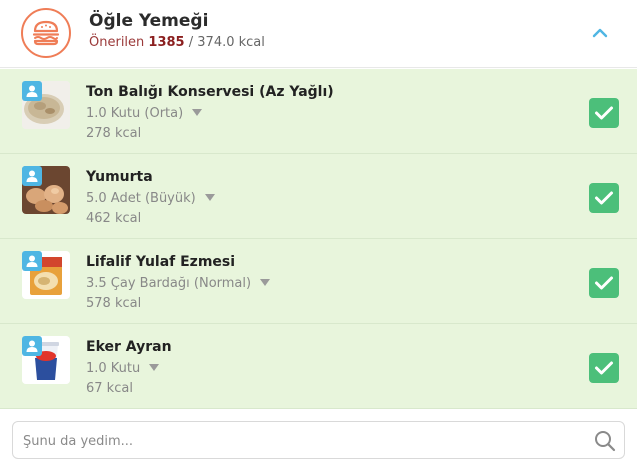  What do you see at coordinates (46, 33) in the screenshot?
I see `burger-icon` at bounding box center [46, 33].